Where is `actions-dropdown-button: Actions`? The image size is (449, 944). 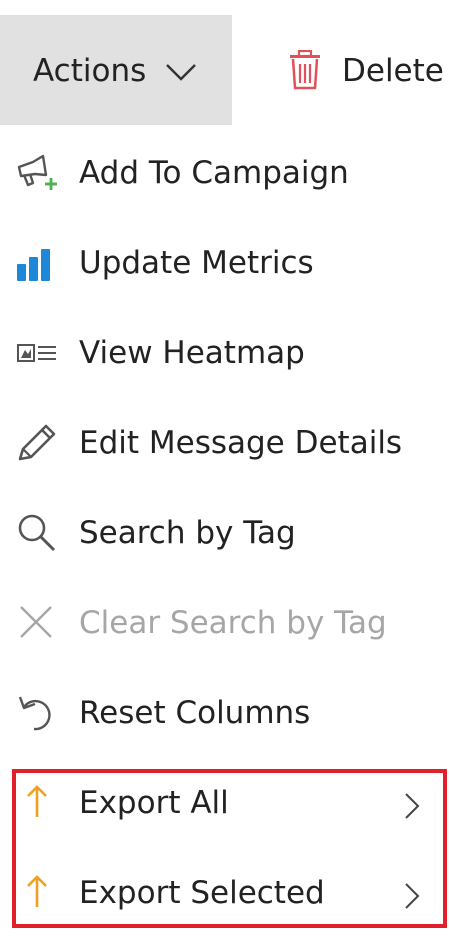
actions-dropdown-button: Actions is located at coordinates (116, 70).